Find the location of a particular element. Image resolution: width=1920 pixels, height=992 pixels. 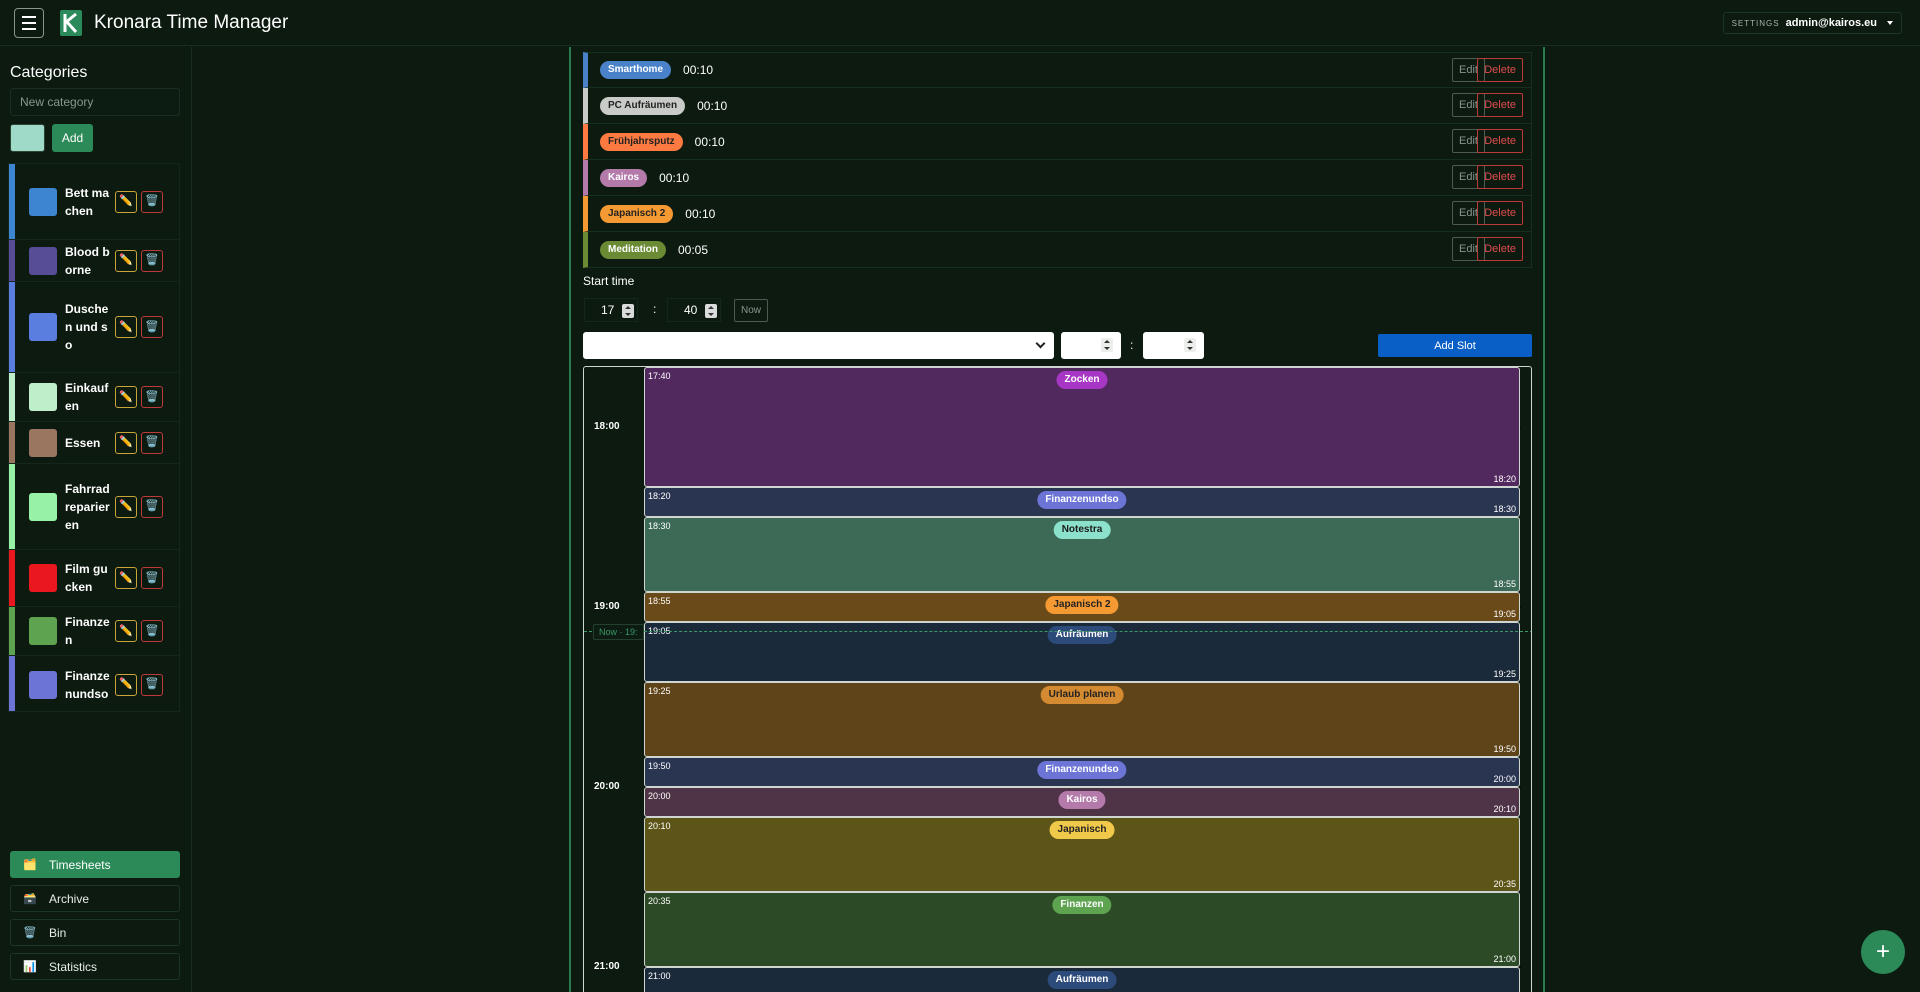

nav-archive: 🗃️ Archive is located at coordinates (95, 898).